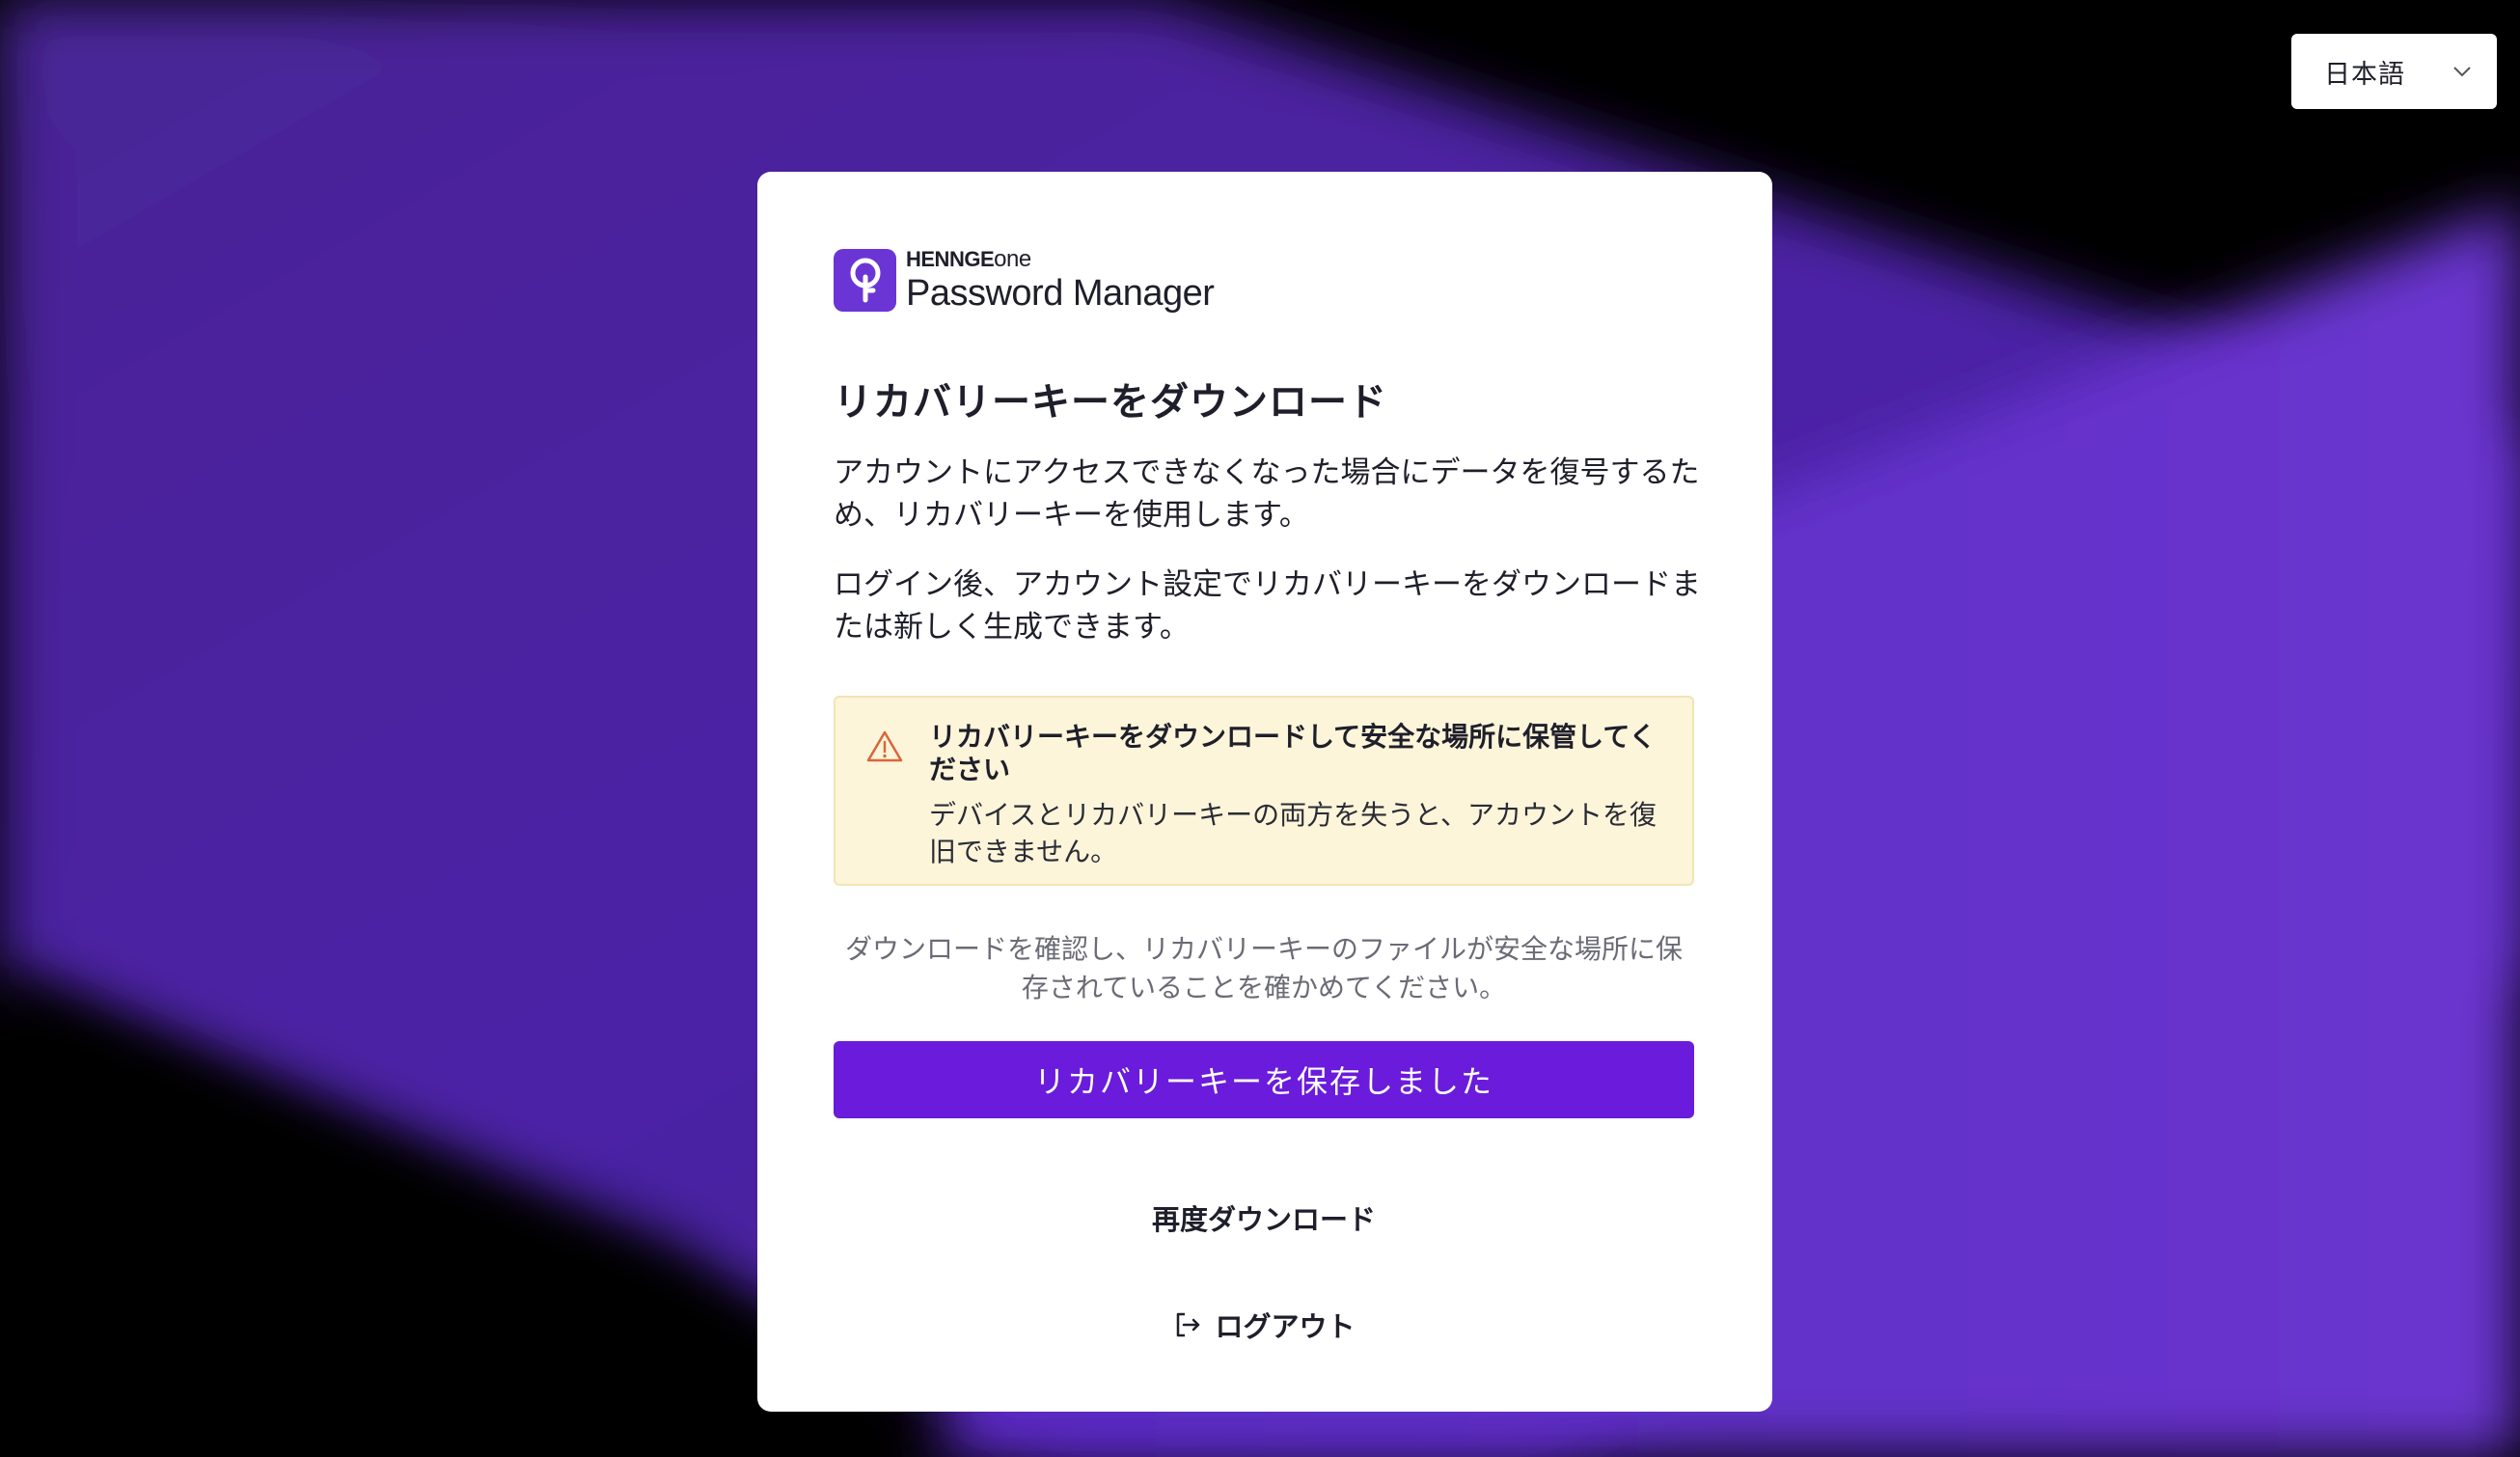  Describe the element at coordinates (2462, 72) in the screenshot. I see `chevron-down-icon` at that location.